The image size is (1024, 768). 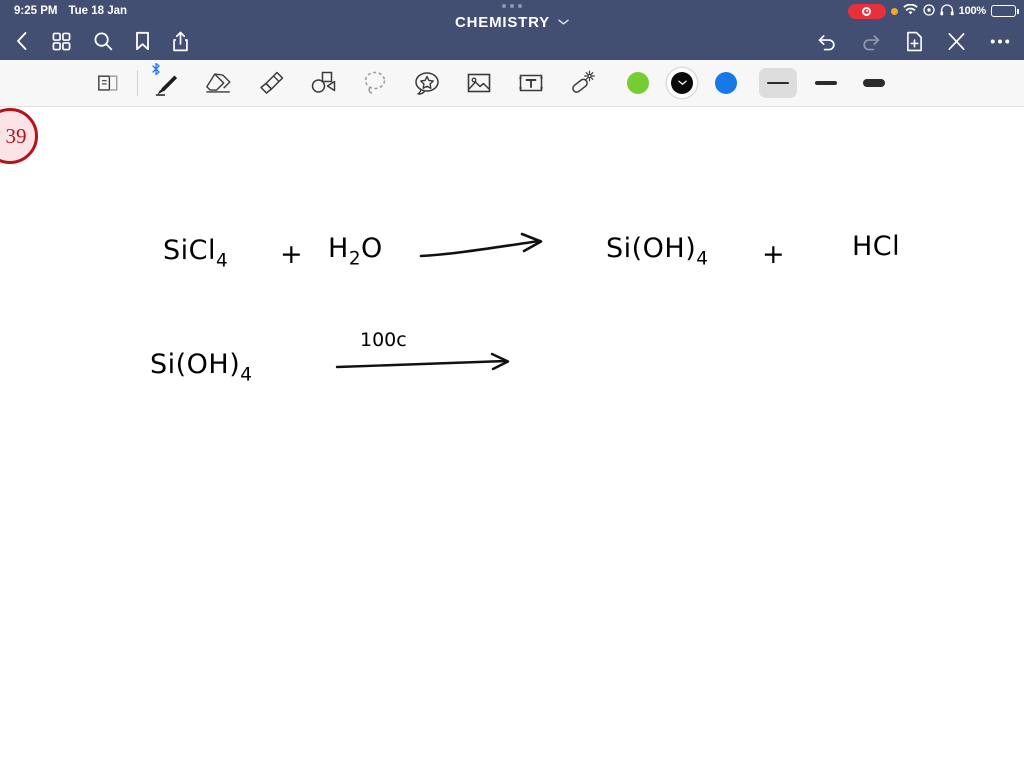 I want to click on equation-2-arrow-label: 100c, so click(x=383, y=340).